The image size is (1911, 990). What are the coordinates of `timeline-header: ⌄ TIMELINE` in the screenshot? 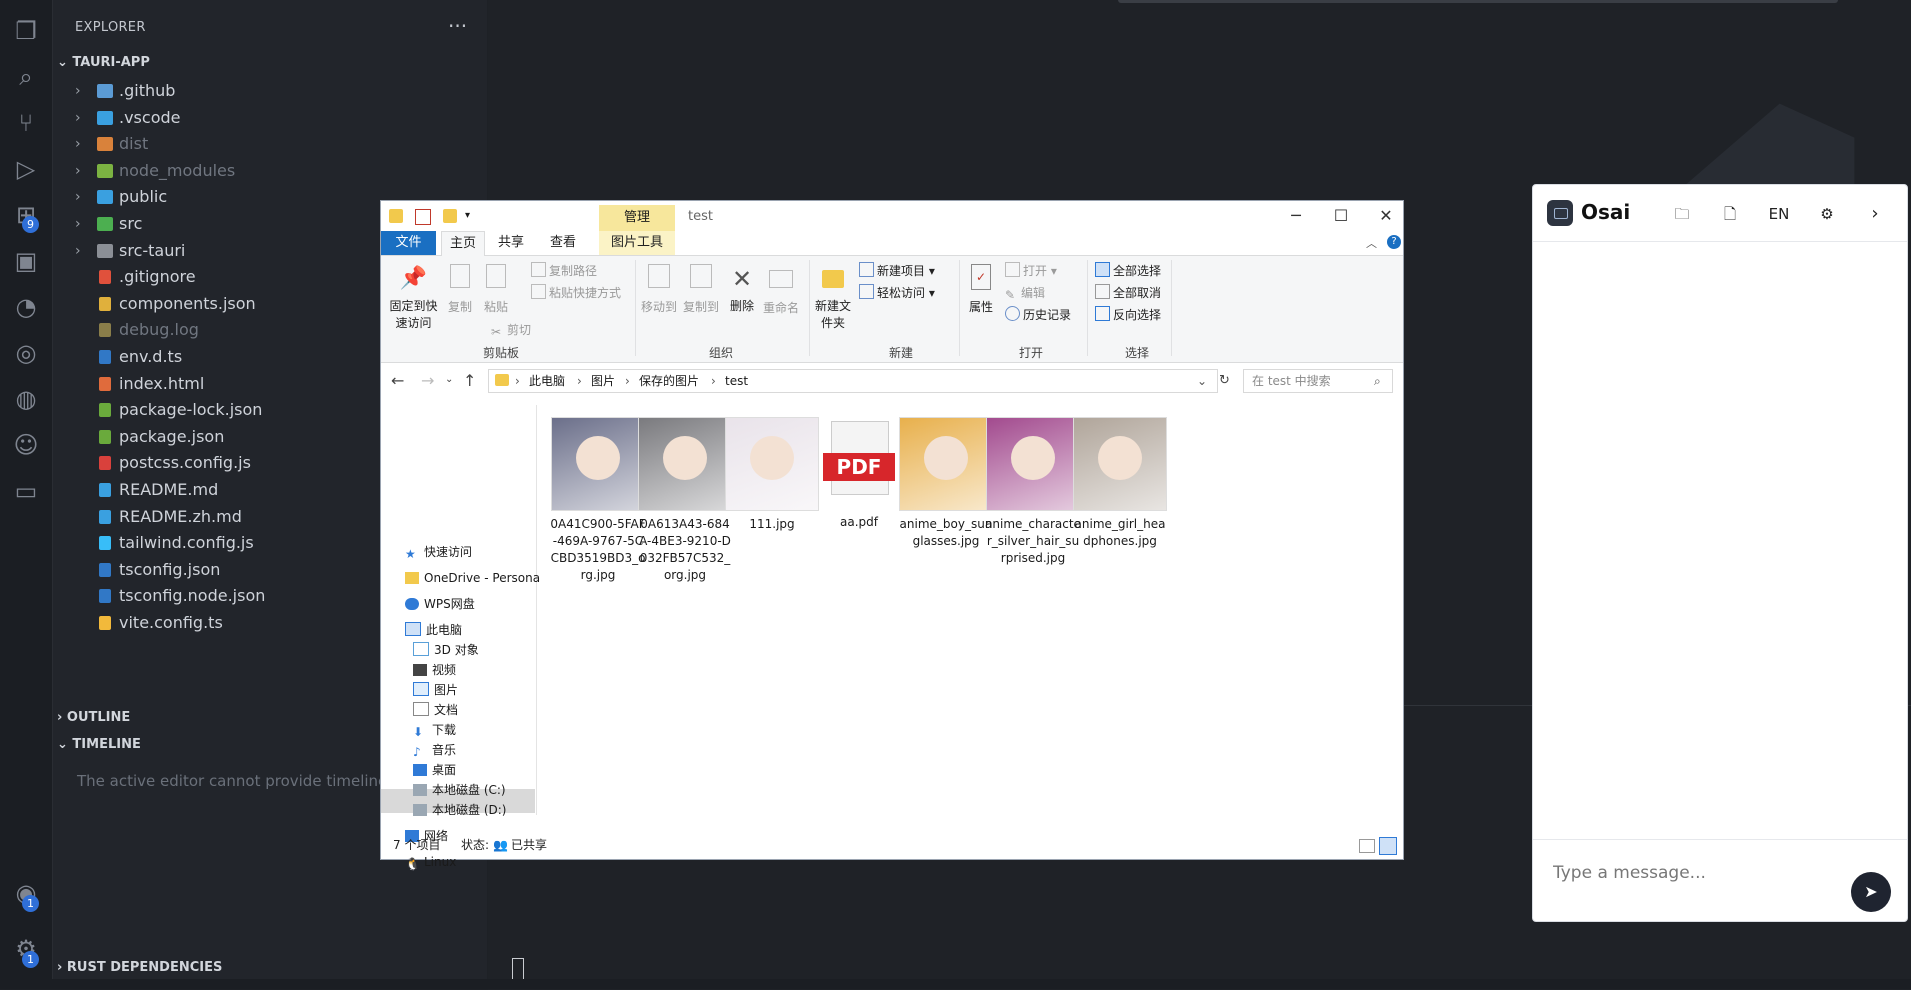 It's located at (99, 744).